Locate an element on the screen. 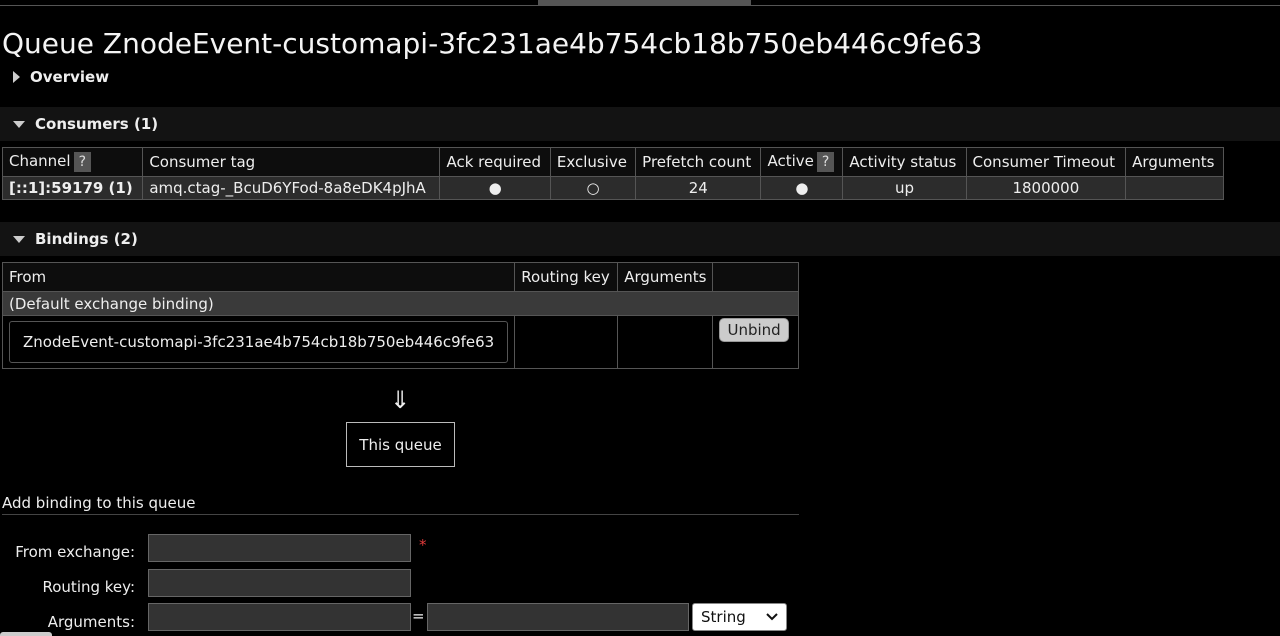  routing-key-input is located at coordinates (279, 583).